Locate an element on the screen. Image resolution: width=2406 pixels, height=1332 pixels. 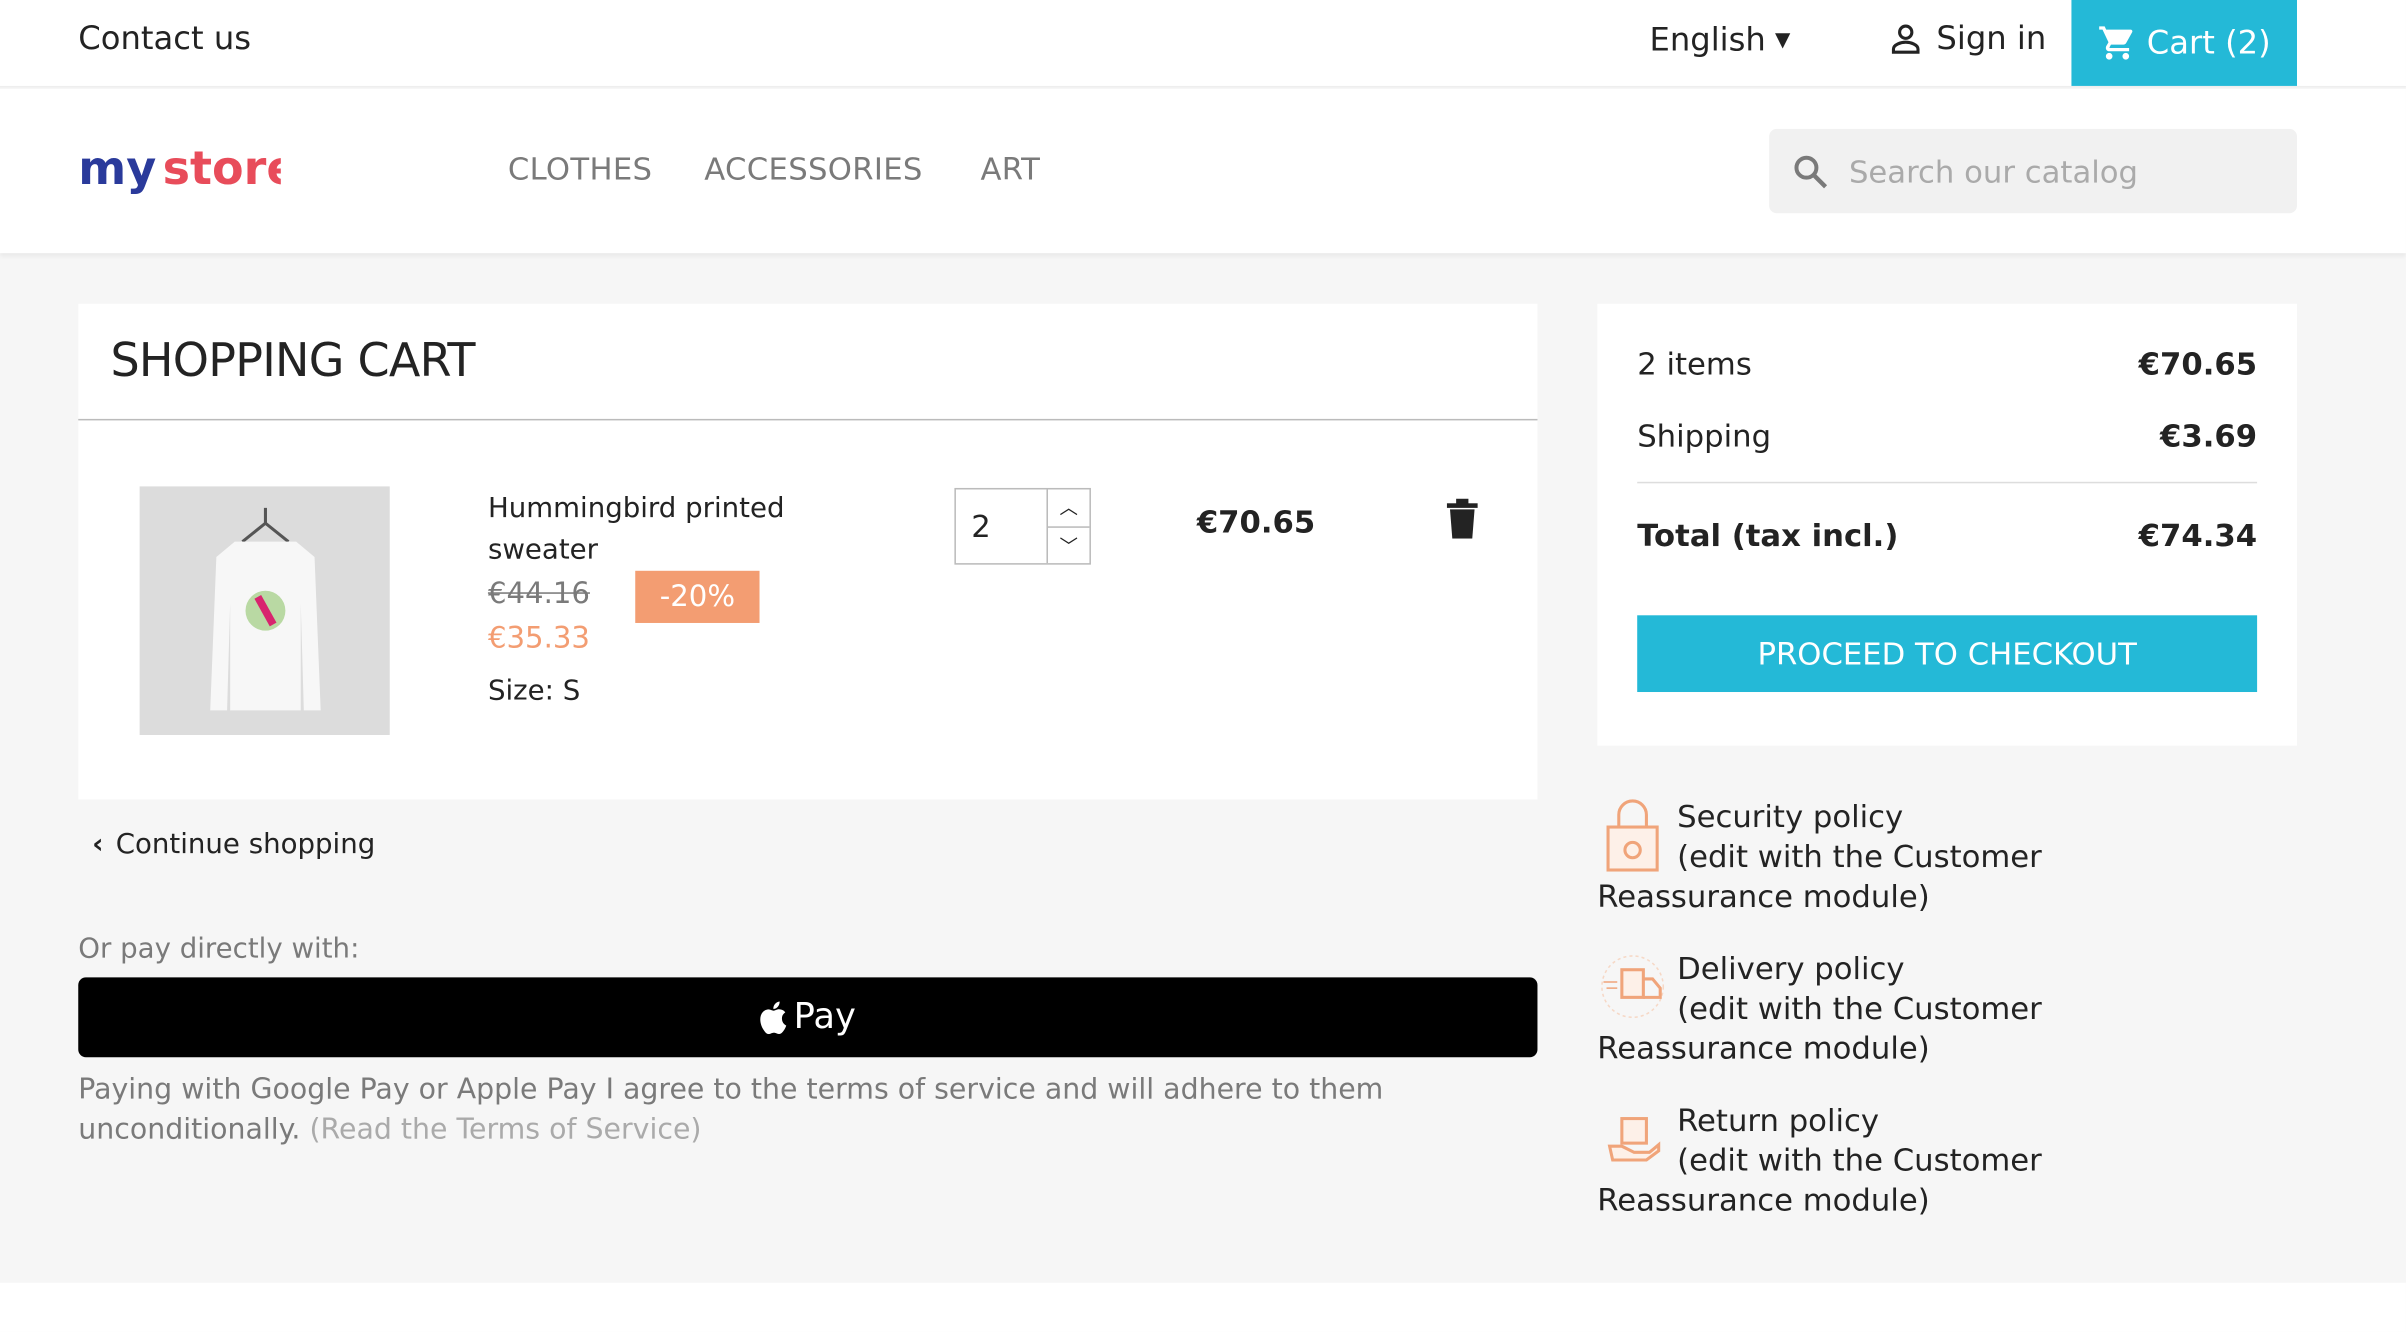
items-value: €70.65 is located at coordinates (2198, 364).